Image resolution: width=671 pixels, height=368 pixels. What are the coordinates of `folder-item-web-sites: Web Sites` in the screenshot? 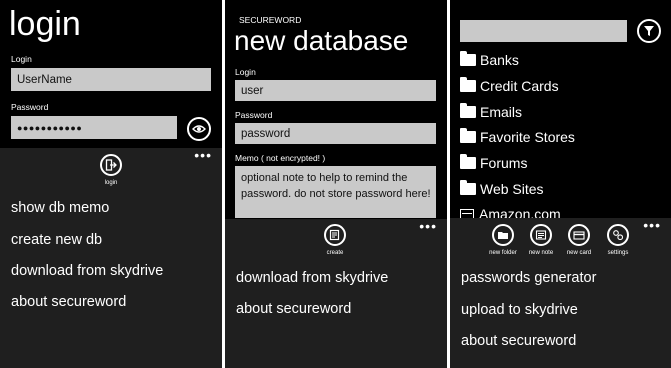 It's located at (502, 188).